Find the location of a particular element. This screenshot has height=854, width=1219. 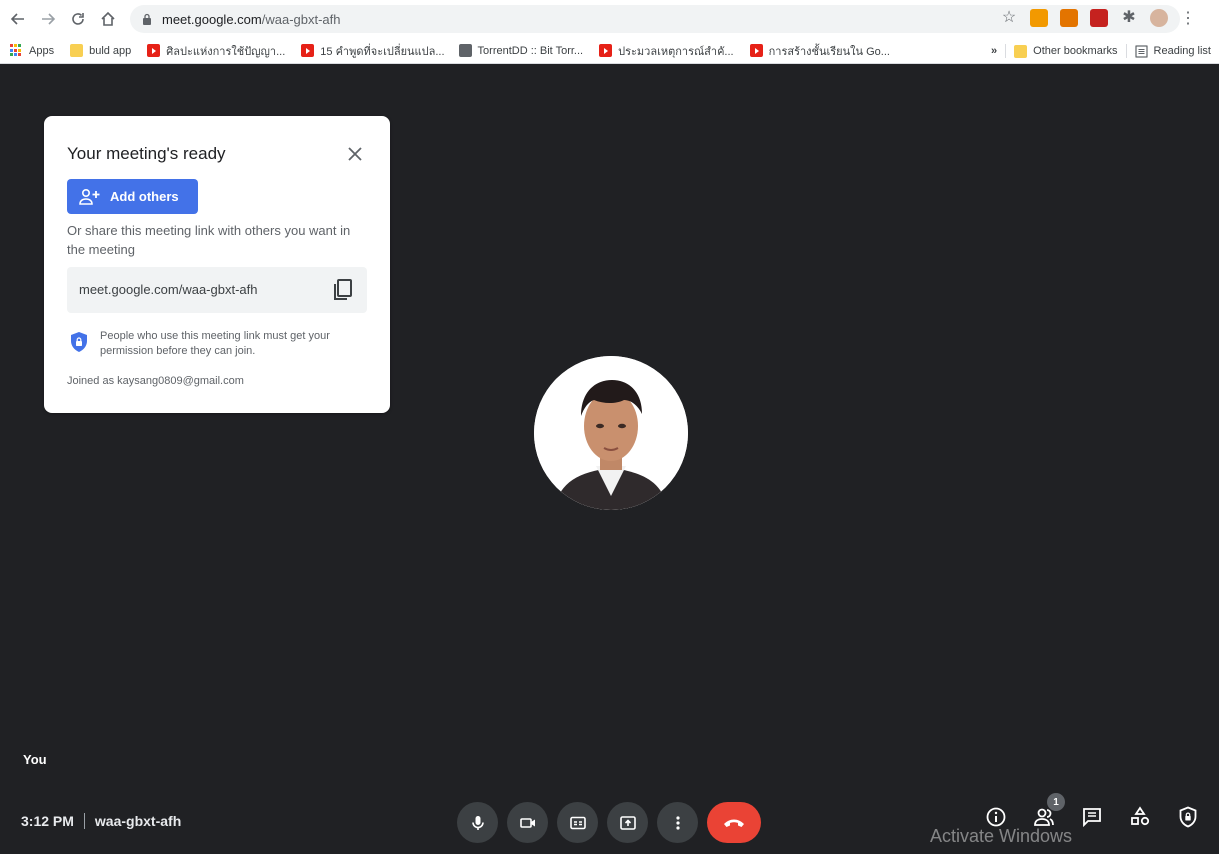

captions-button is located at coordinates (577, 822).